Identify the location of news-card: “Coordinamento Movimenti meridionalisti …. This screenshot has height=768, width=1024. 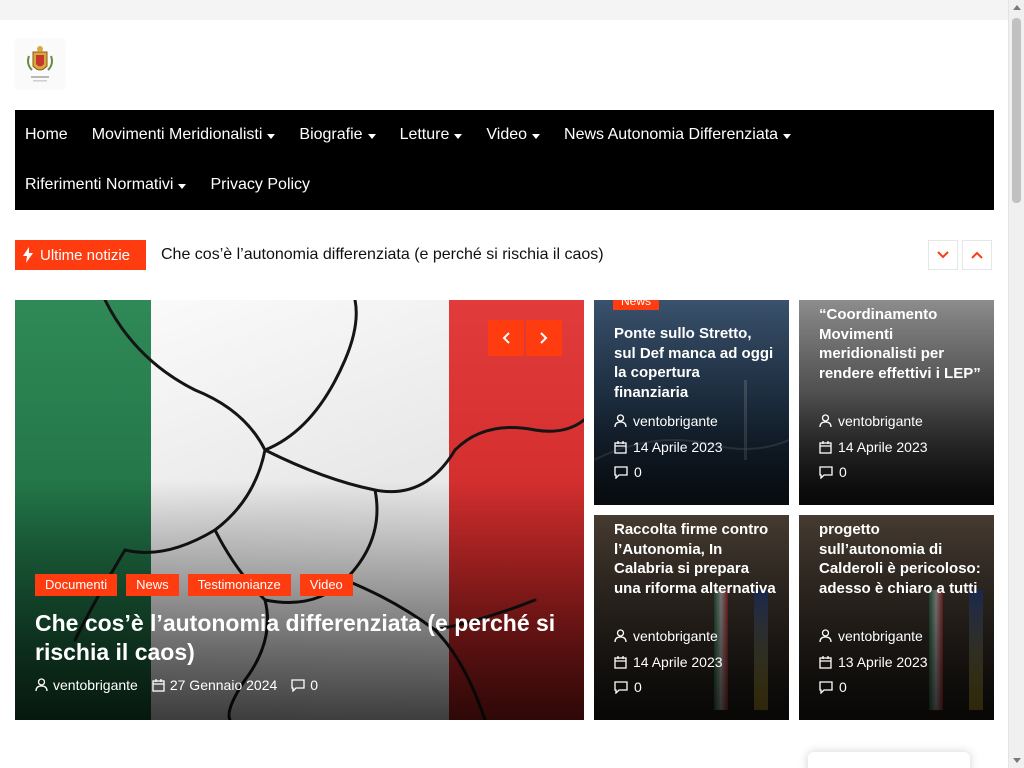
(896, 402).